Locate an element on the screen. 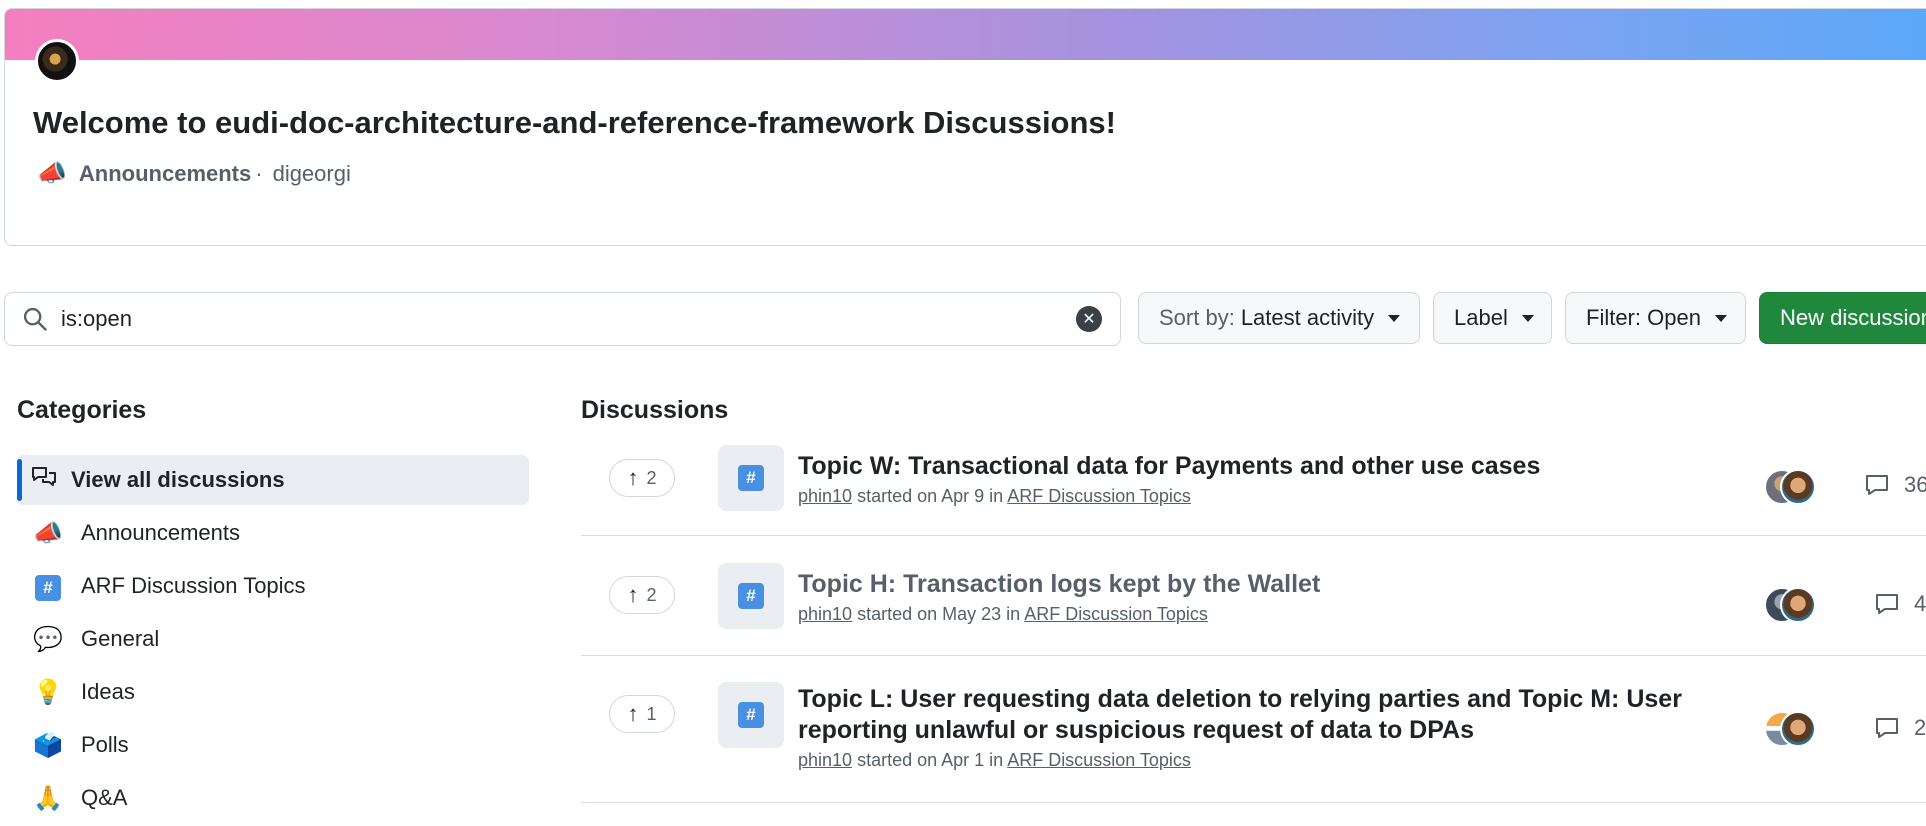 The height and width of the screenshot is (826, 1926). speech-bubble-icon: 💬 is located at coordinates (48, 639).